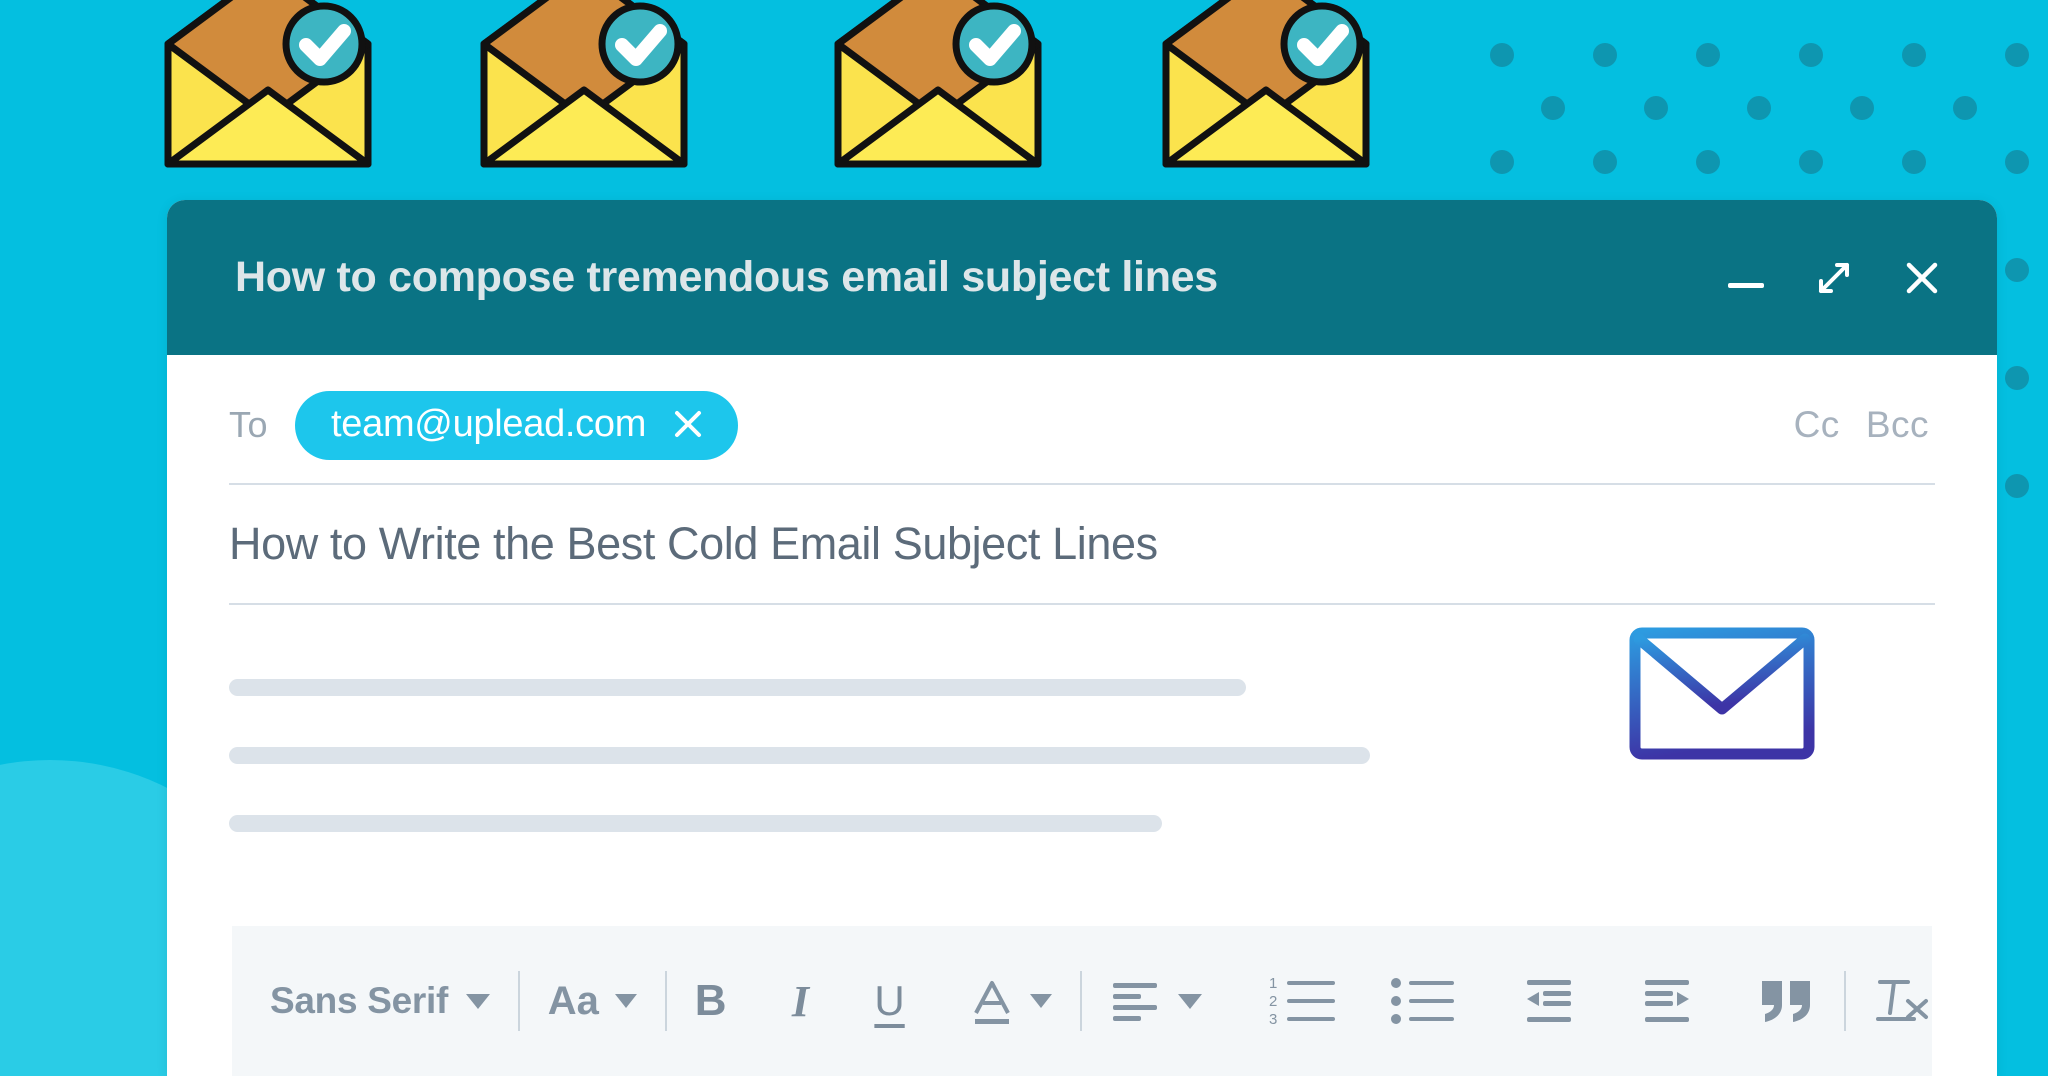  I want to click on svg-text: 2, so click(1273, 1001).